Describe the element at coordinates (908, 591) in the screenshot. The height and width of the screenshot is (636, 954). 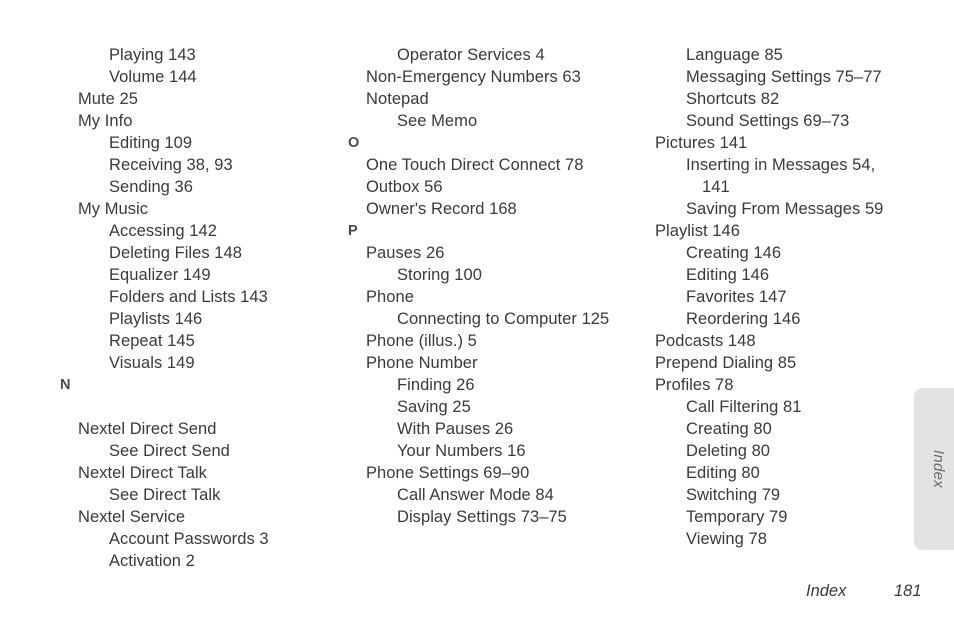
I see `footer-page-number: 181` at that location.